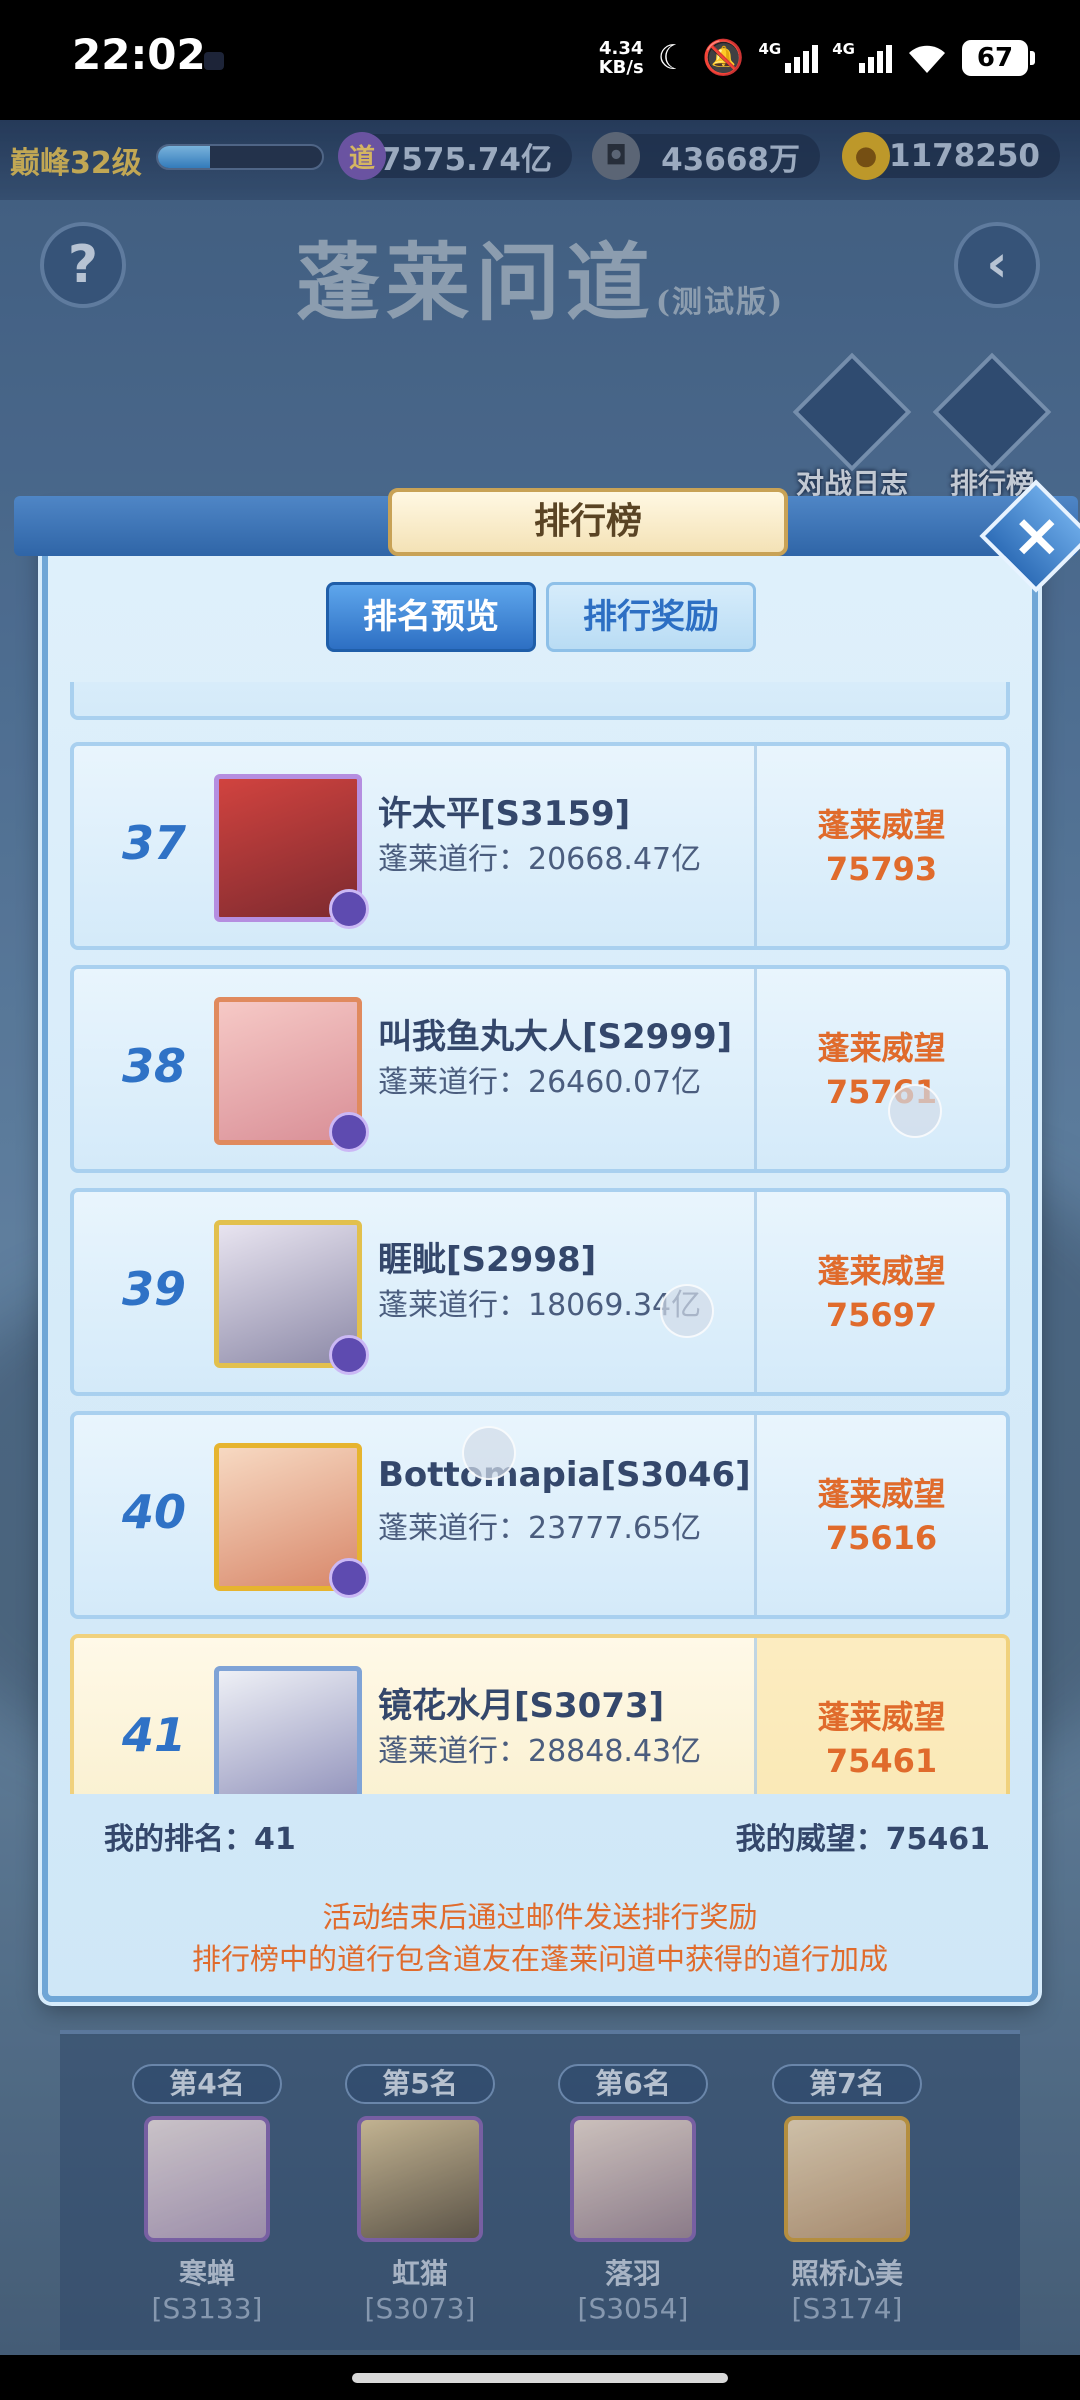 This screenshot has width=1080, height=2400. What do you see at coordinates (540, 2377) in the screenshot?
I see `home-indicator` at bounding box center [540, 2377].